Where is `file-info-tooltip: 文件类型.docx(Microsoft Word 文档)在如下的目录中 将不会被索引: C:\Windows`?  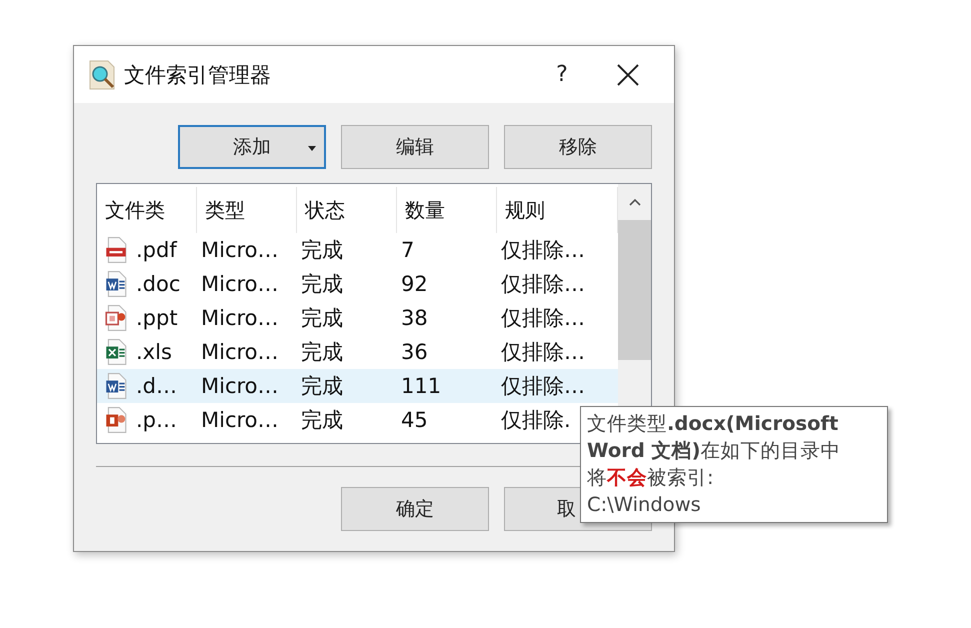
file-info-tooltip: 文件类型.docx(Microsoft Word 文档)在如下的目录中 将不会被索引: C:\Windows is located at coordinates (734, 464).